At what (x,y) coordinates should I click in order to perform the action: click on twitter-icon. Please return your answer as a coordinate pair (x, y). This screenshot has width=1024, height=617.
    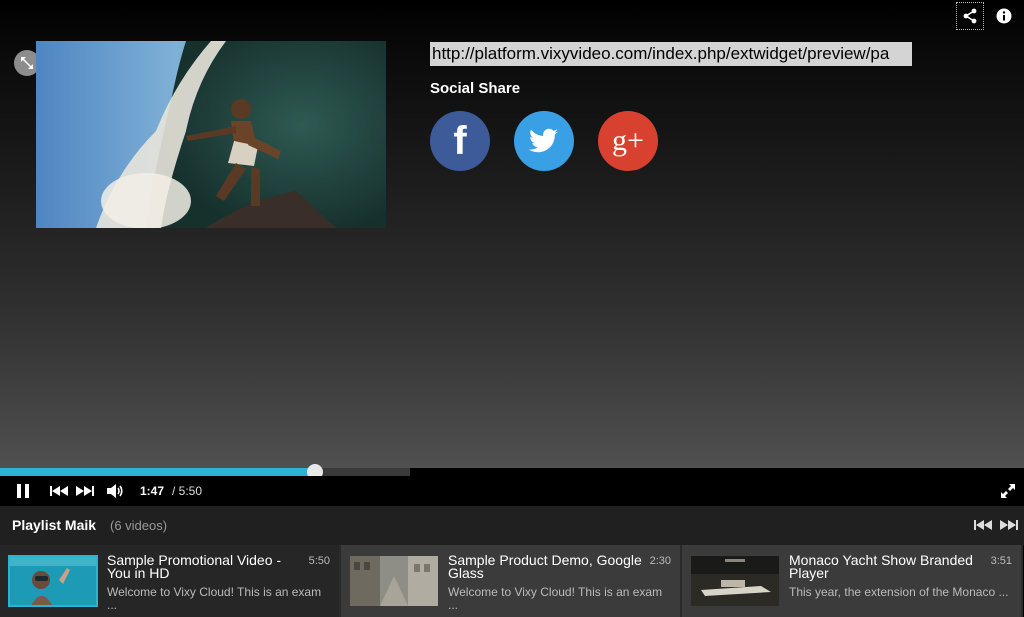
    Looking at the image, I should click on (543, 140).